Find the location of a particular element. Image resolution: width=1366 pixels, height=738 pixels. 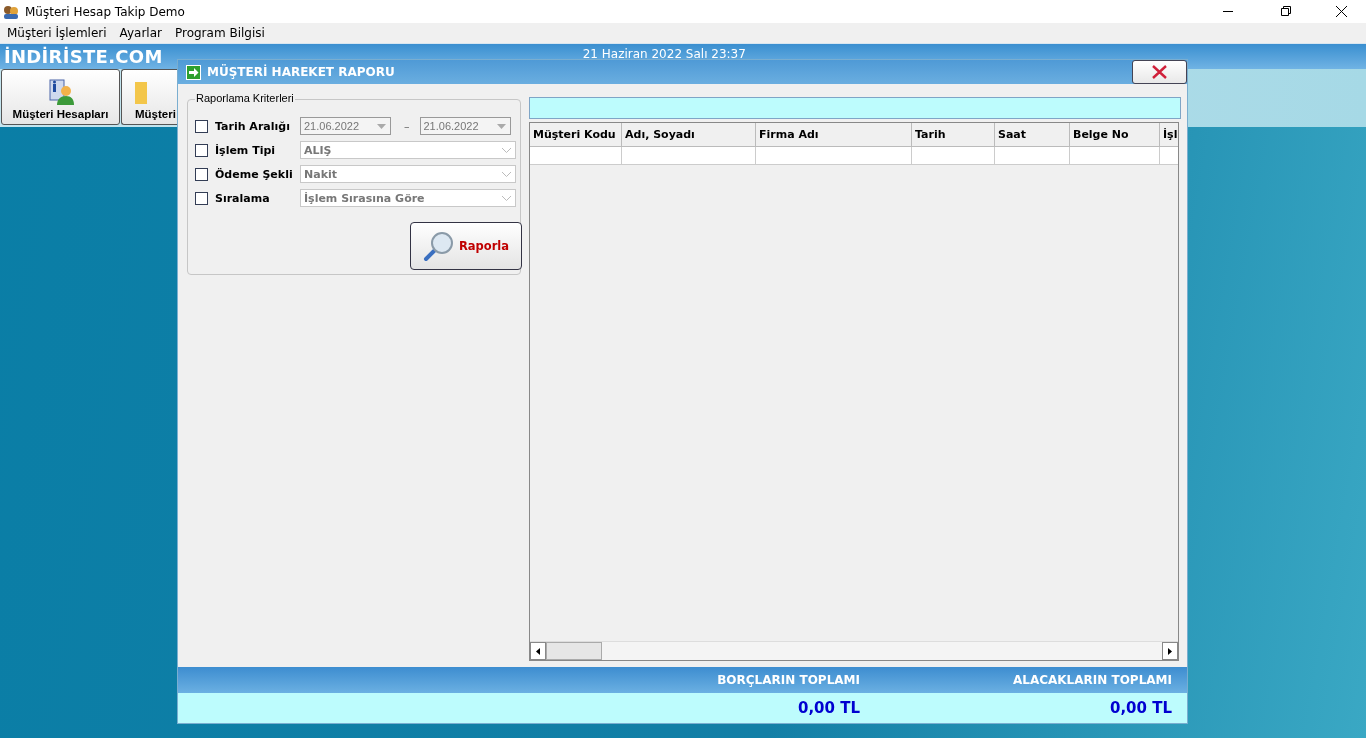

group-title: Raporlama Kriterleri is located at coordinates (245, 98).